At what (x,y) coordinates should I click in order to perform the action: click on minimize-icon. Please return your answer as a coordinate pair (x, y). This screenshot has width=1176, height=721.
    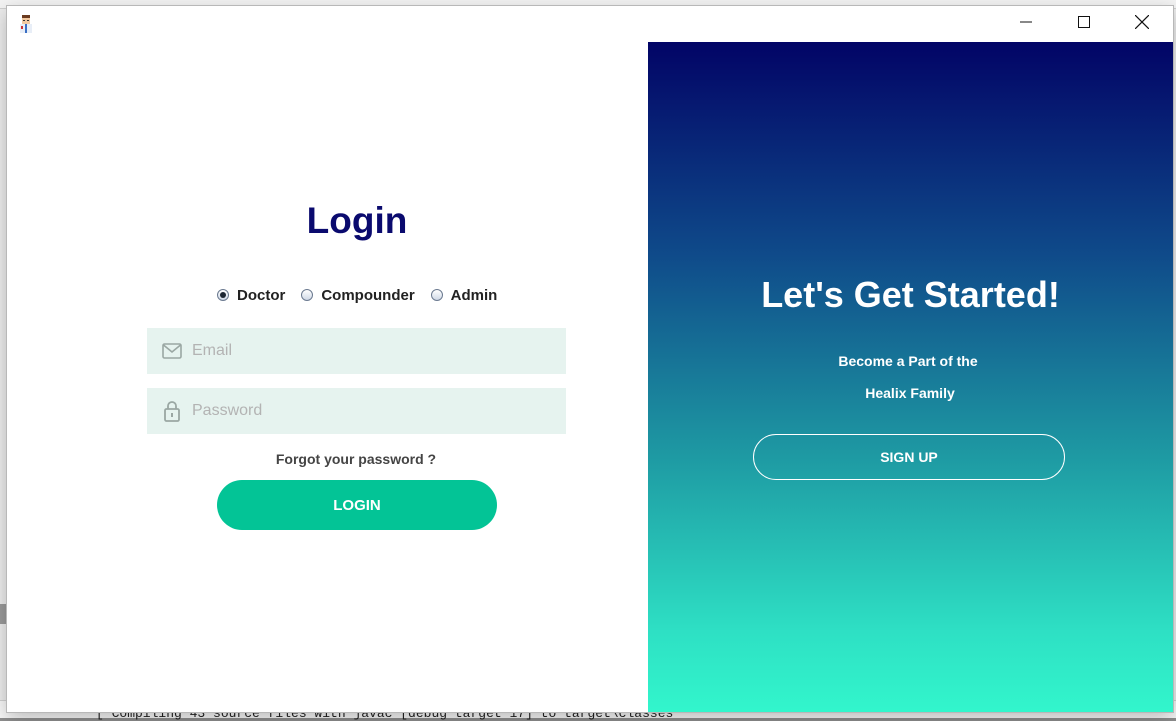
    Looking at the image, I should click on (1026, 24).